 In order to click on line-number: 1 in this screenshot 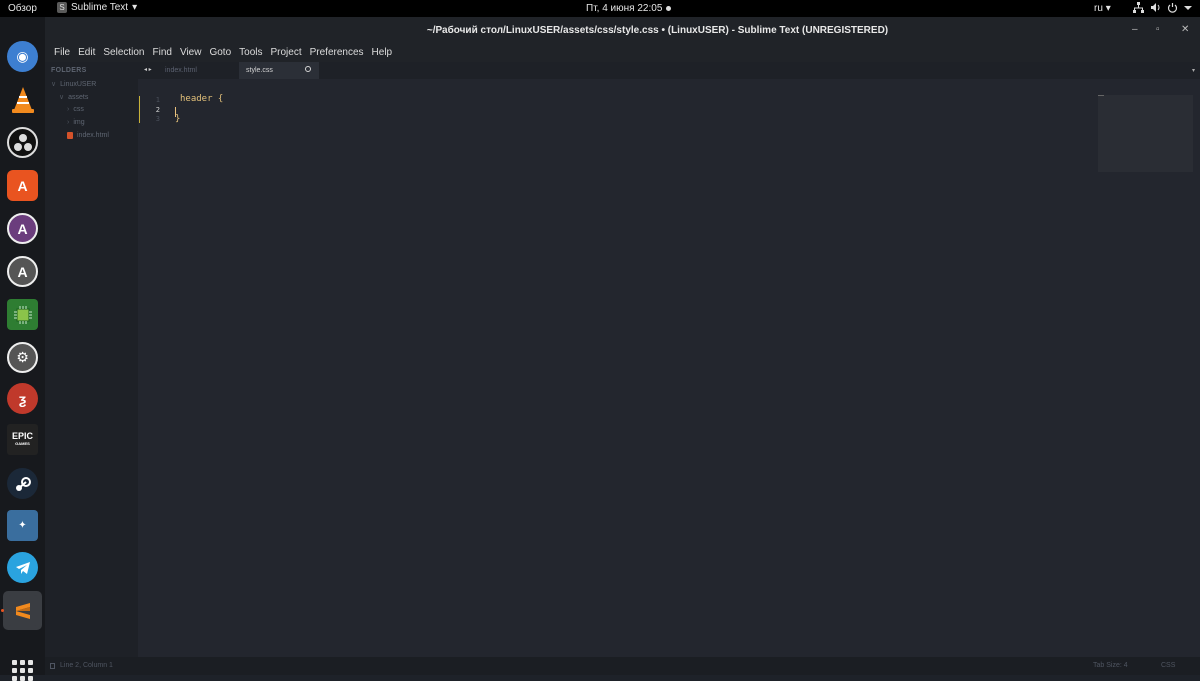, I will do `click(157, 100)`.